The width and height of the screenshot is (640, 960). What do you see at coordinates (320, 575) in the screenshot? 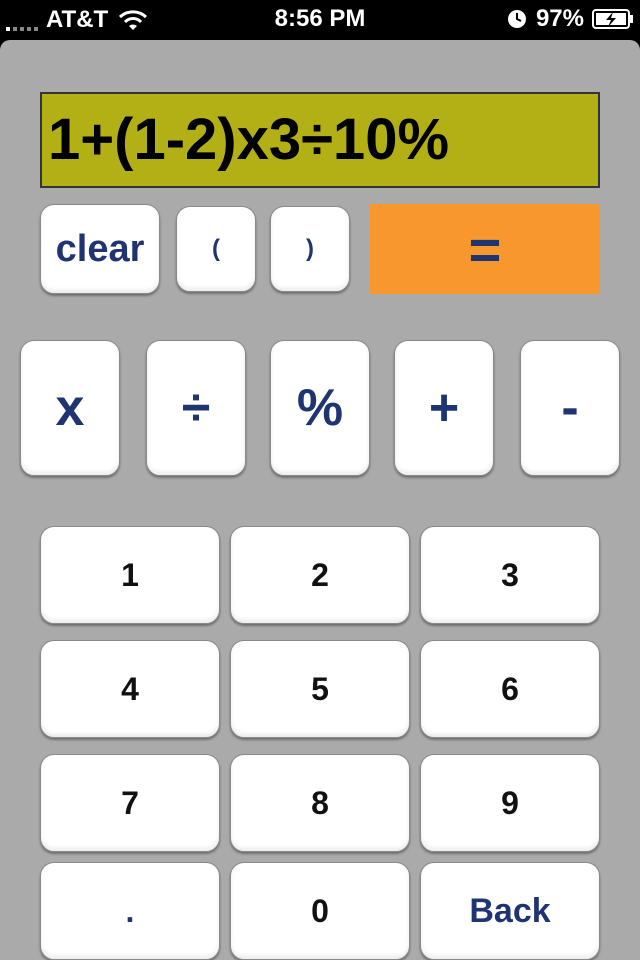
I see `key-2: 2` at bounding box center [320, 575].